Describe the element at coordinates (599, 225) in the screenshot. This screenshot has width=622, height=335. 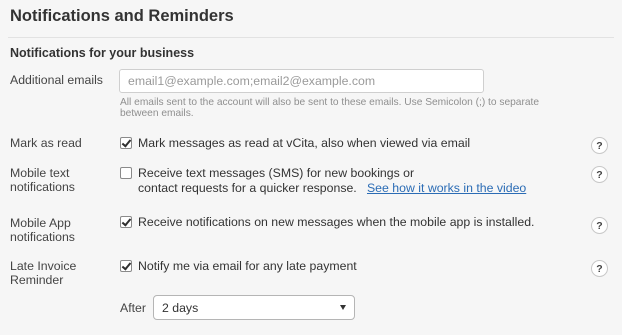
I see `mobile-app-help-icon: ?` at that location.